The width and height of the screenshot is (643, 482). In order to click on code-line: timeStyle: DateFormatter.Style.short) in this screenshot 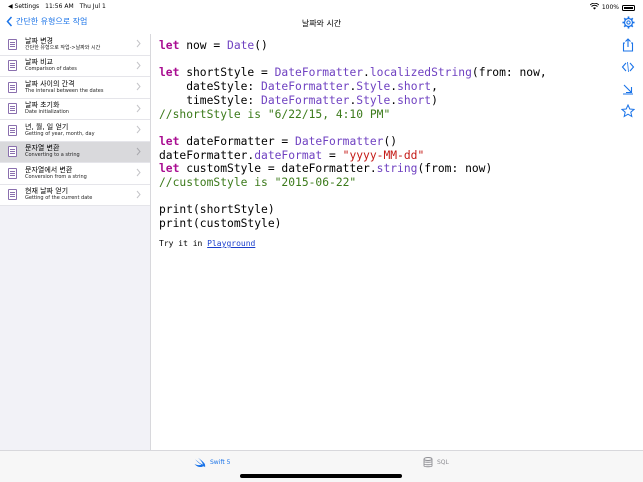, I will do `click(298, 100)`.